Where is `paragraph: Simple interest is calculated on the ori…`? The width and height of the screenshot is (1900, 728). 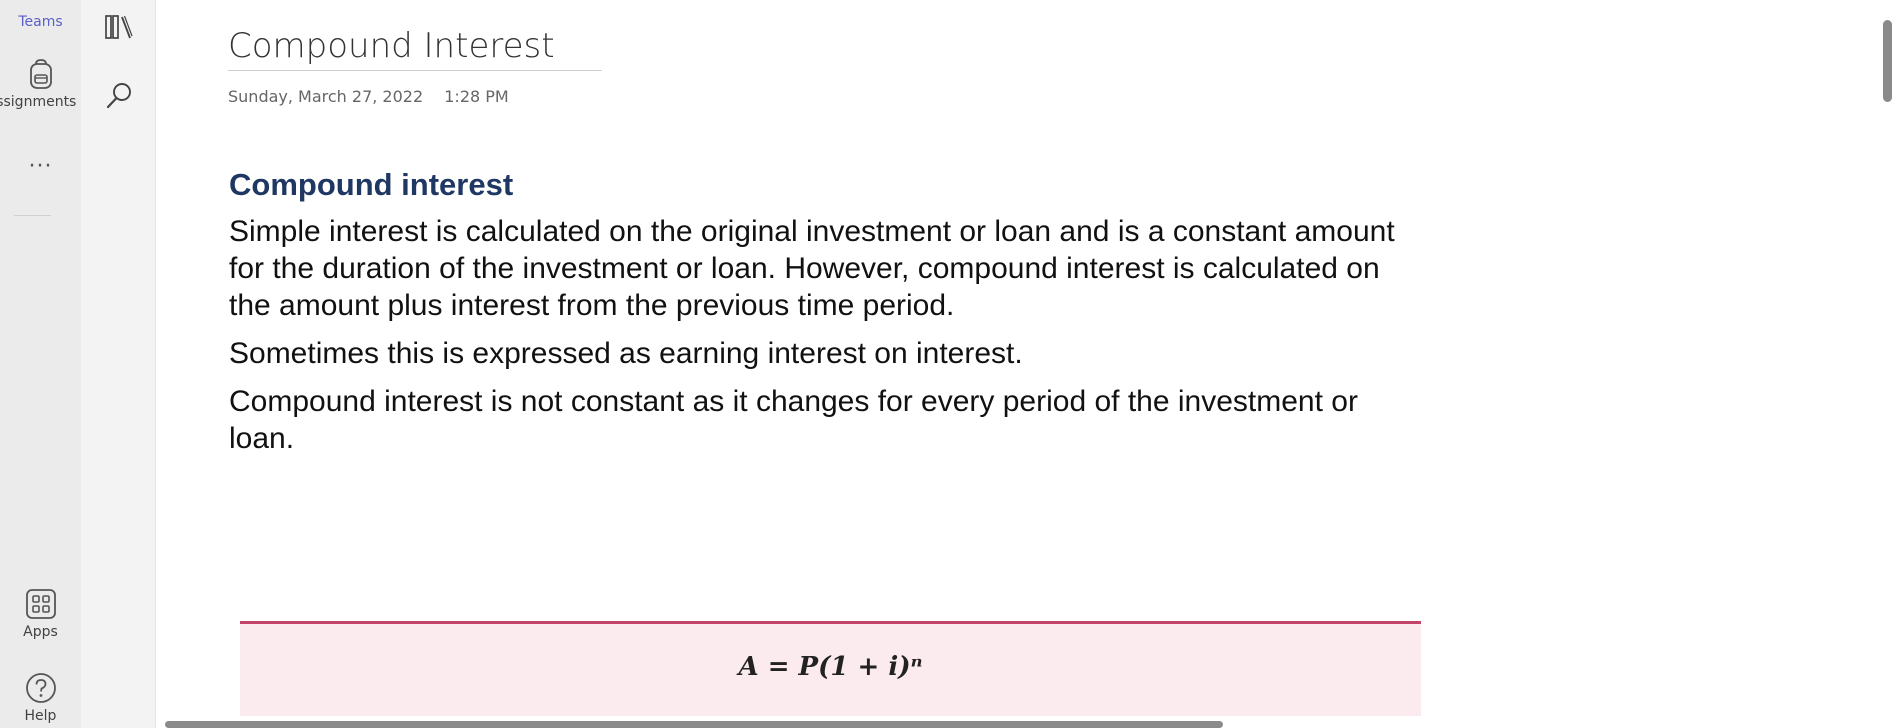
paragraph: Simple interest is calculated on the ori… is located at coordinates (829, 268).